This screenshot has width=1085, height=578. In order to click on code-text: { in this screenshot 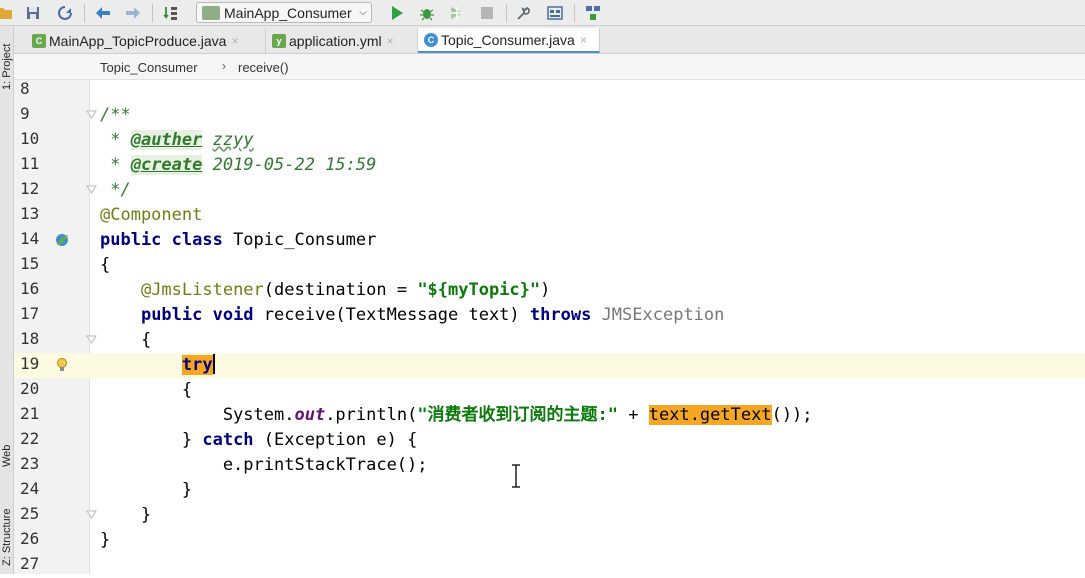, I will do `click(125, 340)`.